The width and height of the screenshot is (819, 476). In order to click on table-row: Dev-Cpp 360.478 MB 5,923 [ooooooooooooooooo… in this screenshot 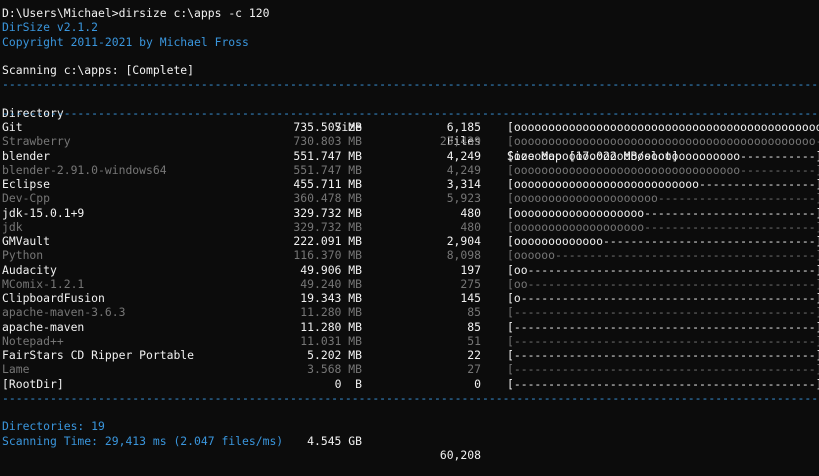, I will do `click(410, 198)`.